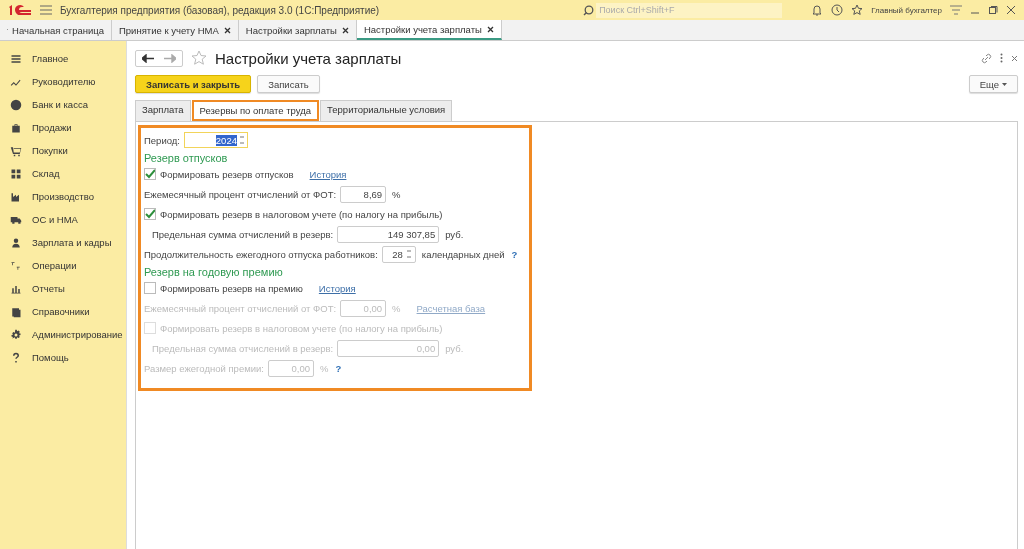 Image resolution: width=1024 pixels, height=549 pixels. I want to click on book-icon, so click(16, 311).